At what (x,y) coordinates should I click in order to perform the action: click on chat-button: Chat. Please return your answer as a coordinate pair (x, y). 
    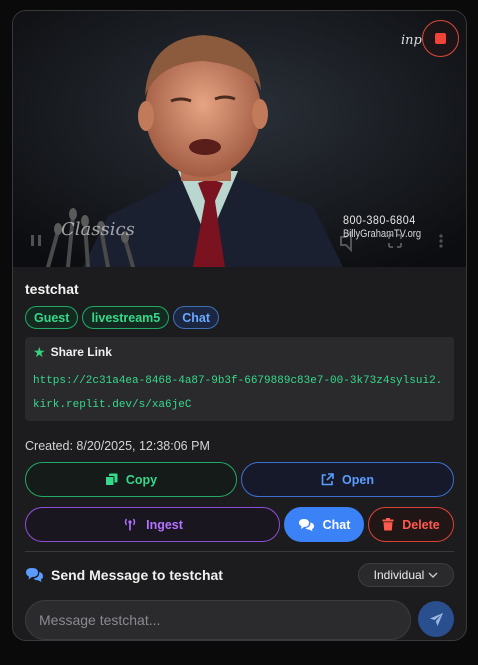
    Looking at the image, I should click on (324, 524).